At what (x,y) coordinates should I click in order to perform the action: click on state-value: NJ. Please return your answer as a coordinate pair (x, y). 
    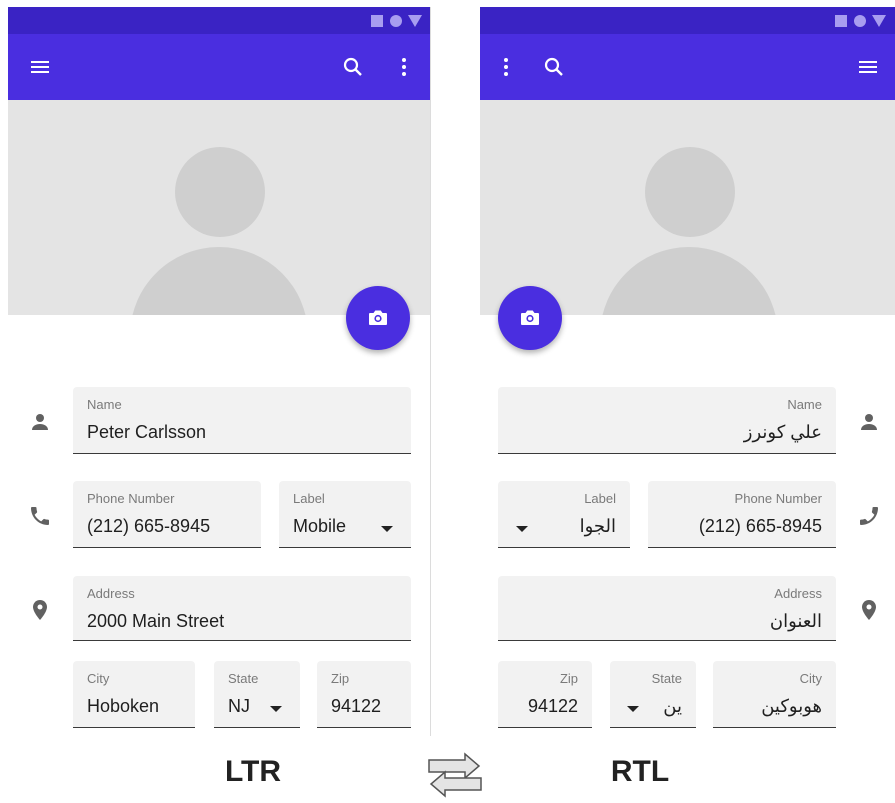
    Looking at the image, I should click on (239, 706).